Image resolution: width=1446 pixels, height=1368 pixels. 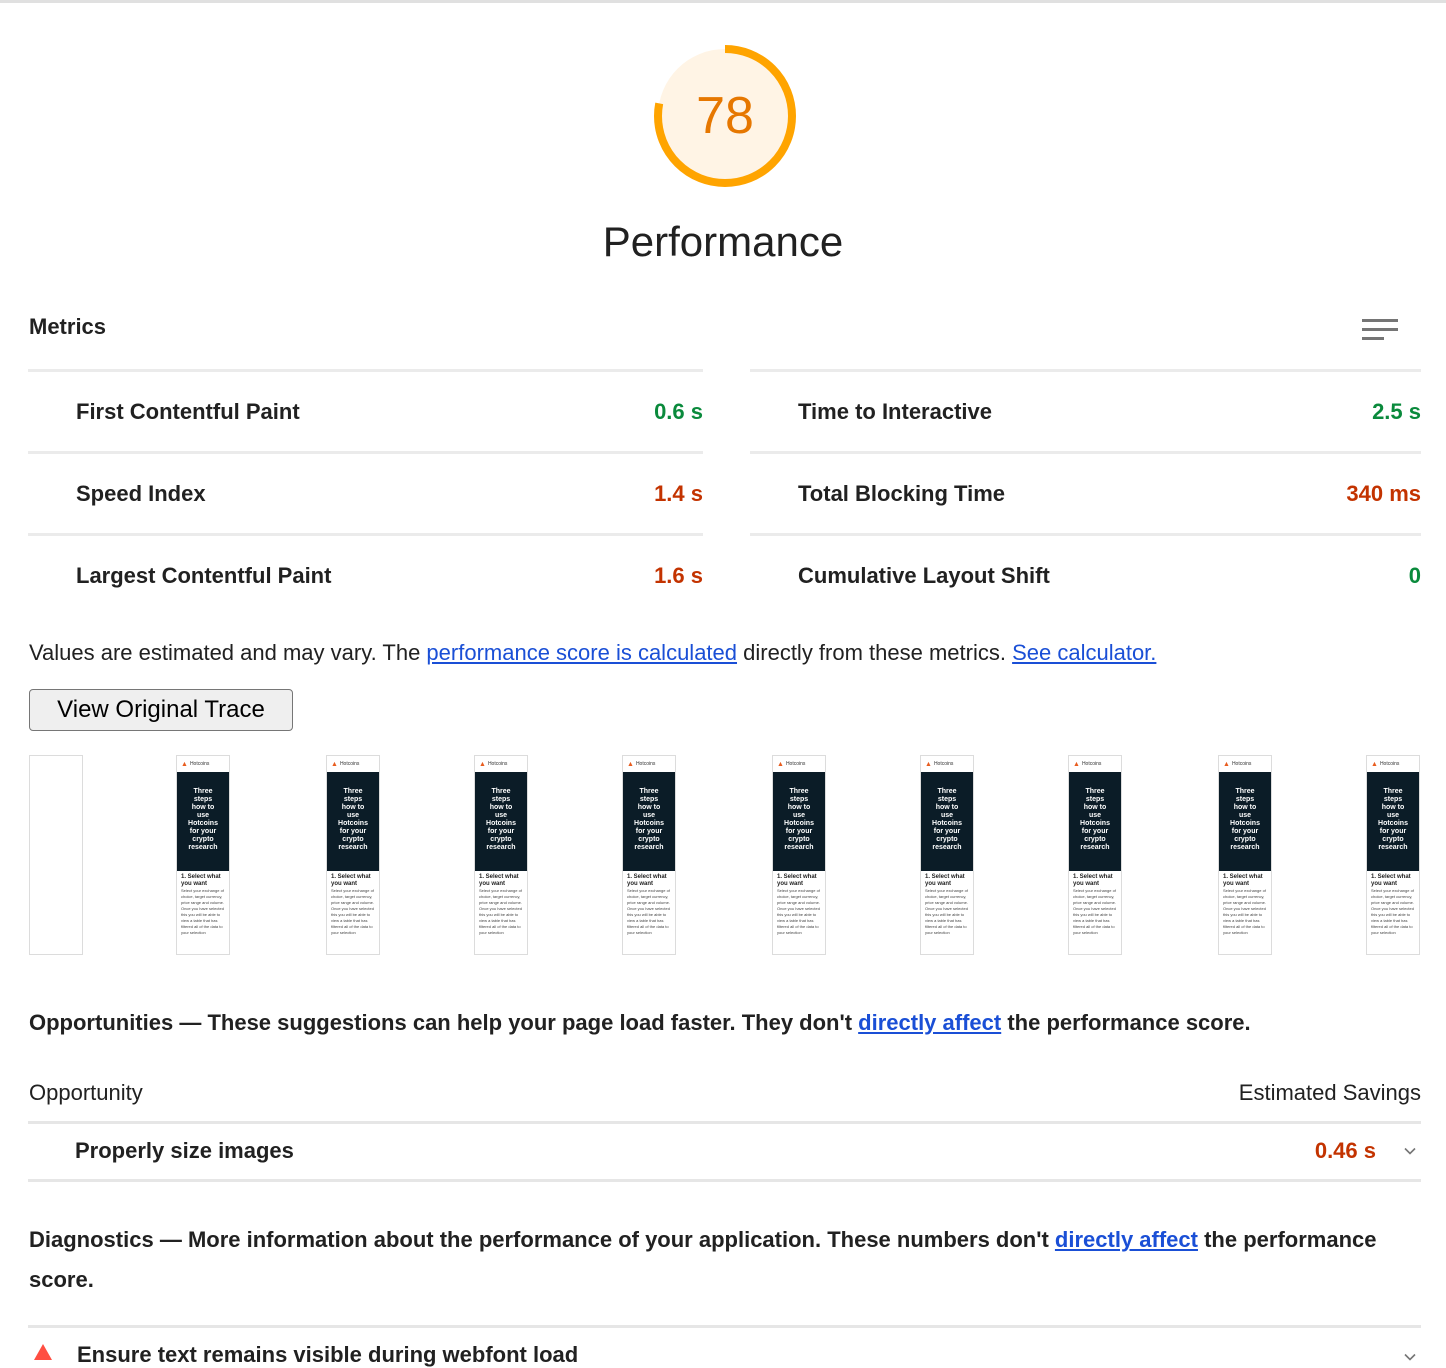 What do you see at coordinates (723, 241) in the screenshot?
I see `category-title: Performance` at bounding box center [723, 241].